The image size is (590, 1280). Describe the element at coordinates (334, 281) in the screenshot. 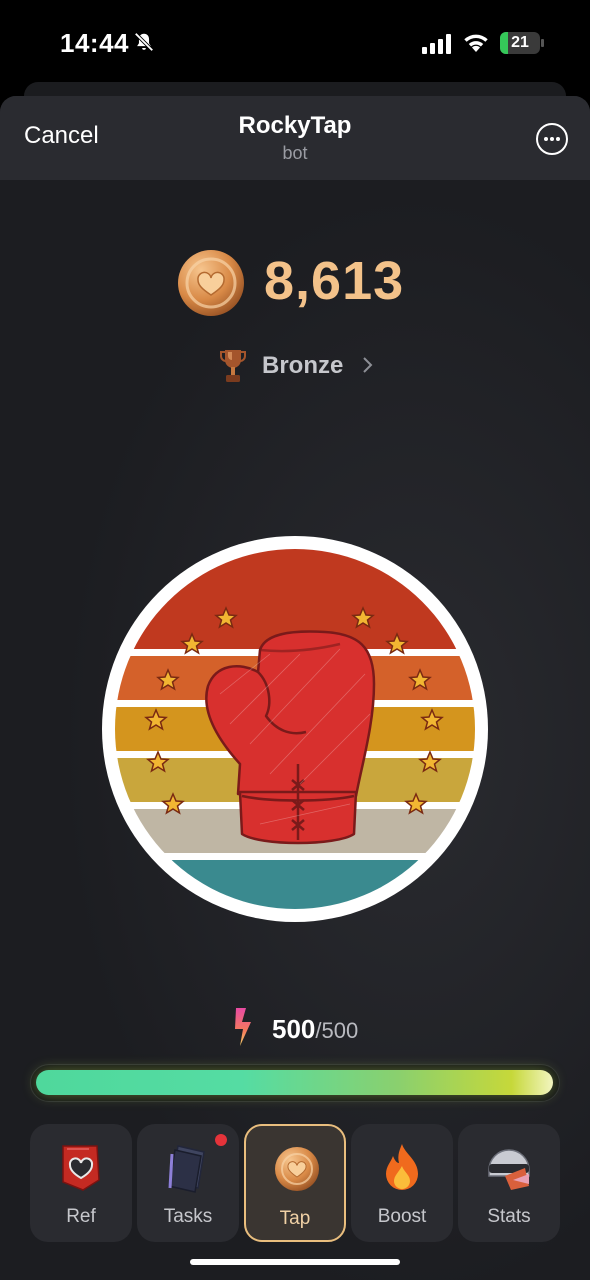

I see `balance-value: 8,613` at that location.